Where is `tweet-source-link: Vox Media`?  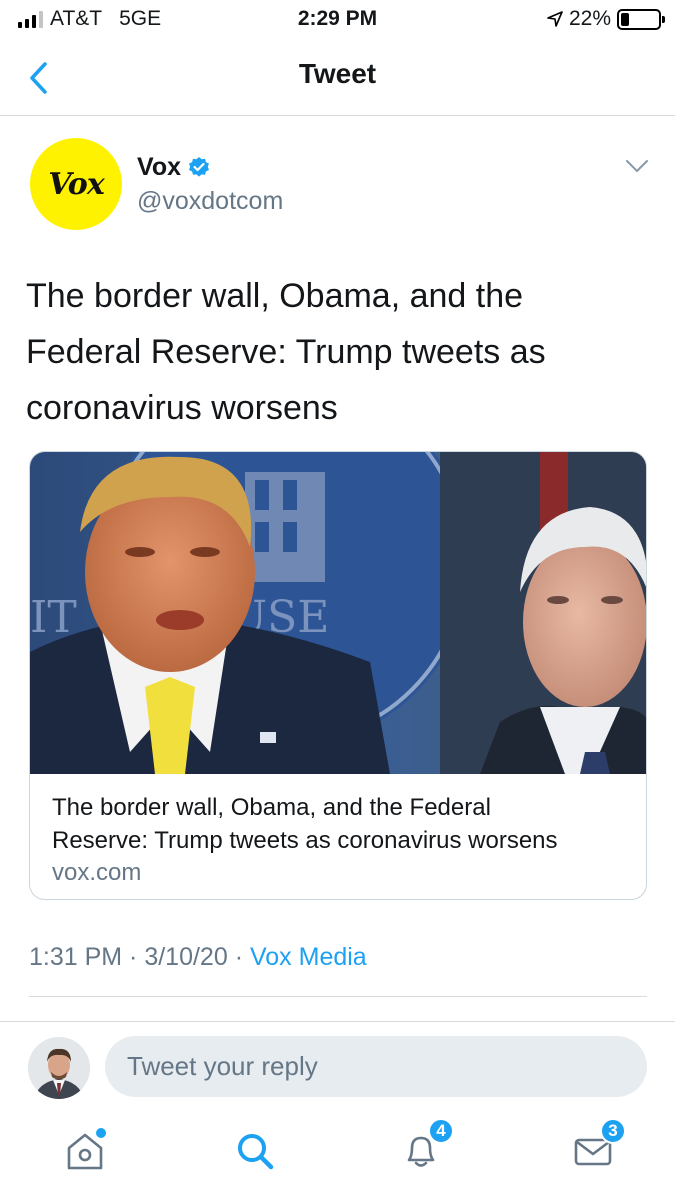
tweet-source-link: Vox Media is located at coordinates (308, 957).